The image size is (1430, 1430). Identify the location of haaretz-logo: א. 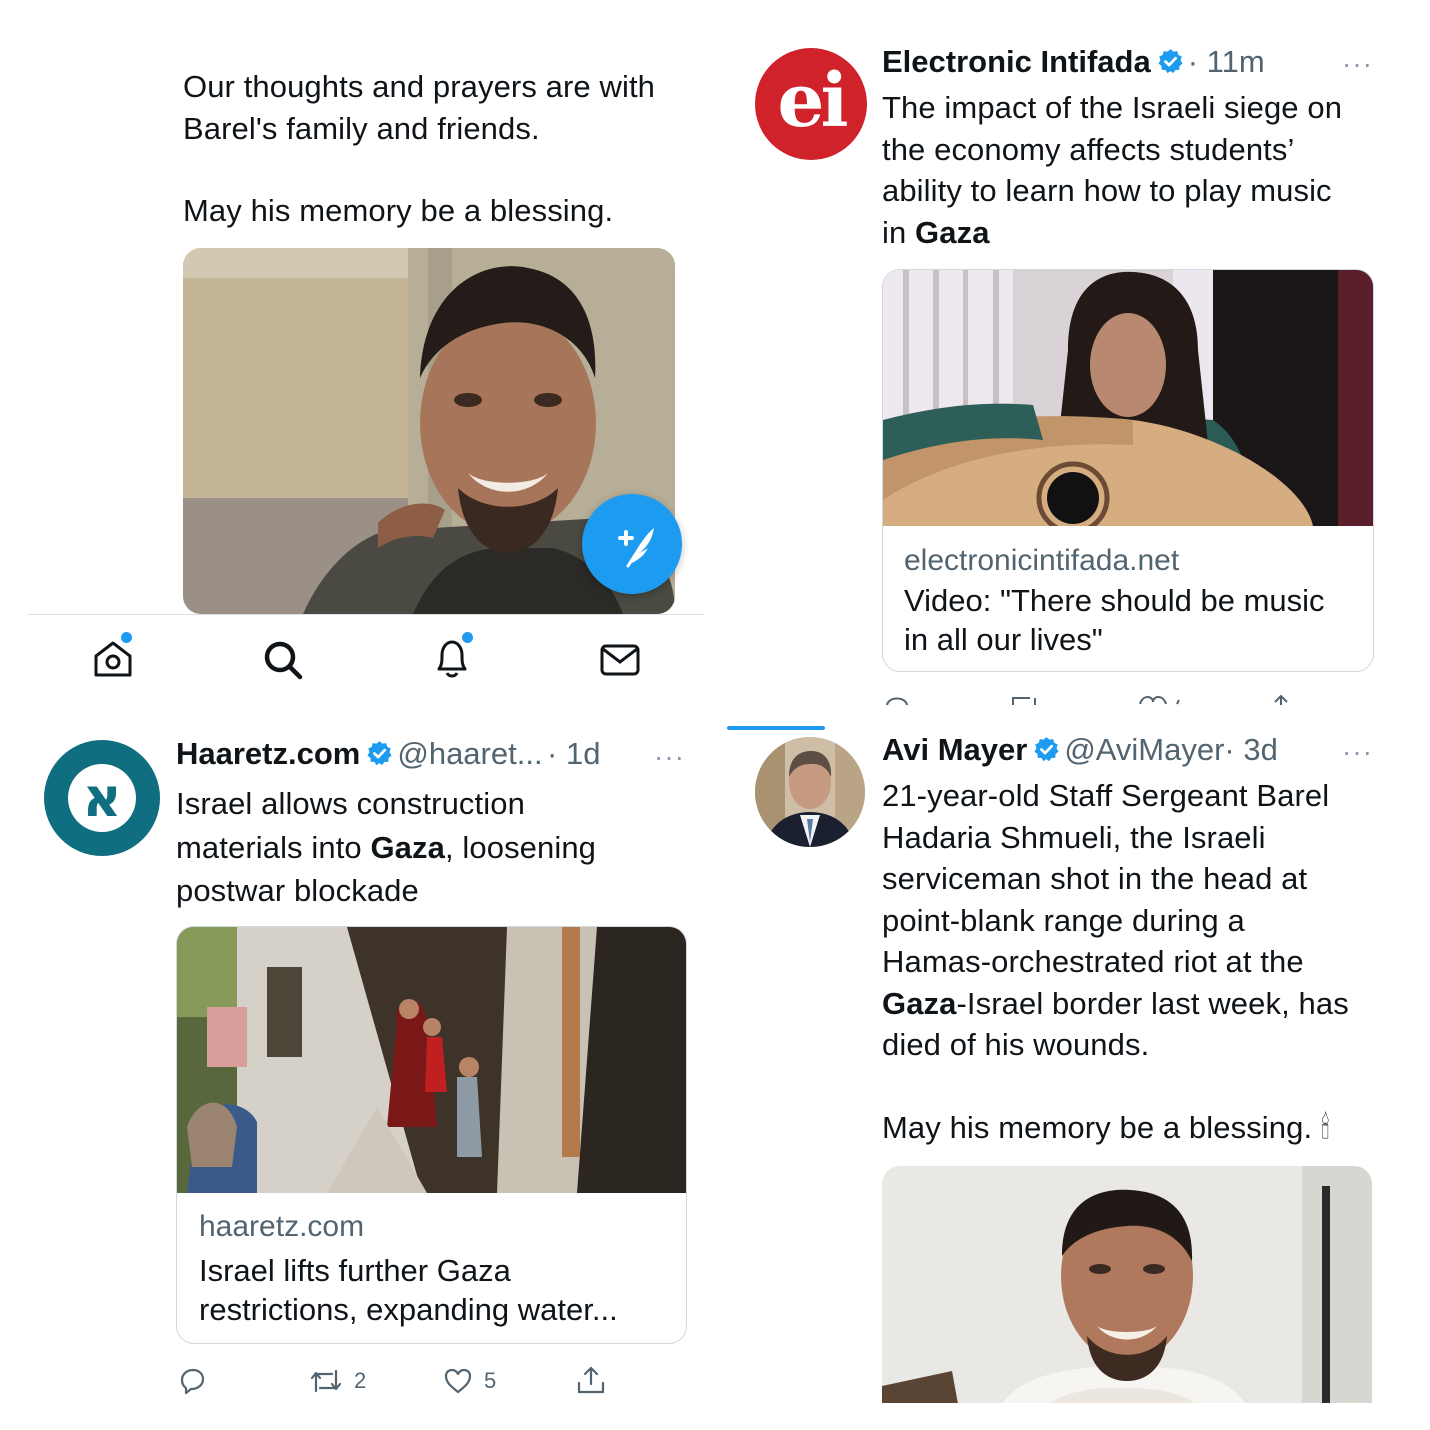
(102, 798).